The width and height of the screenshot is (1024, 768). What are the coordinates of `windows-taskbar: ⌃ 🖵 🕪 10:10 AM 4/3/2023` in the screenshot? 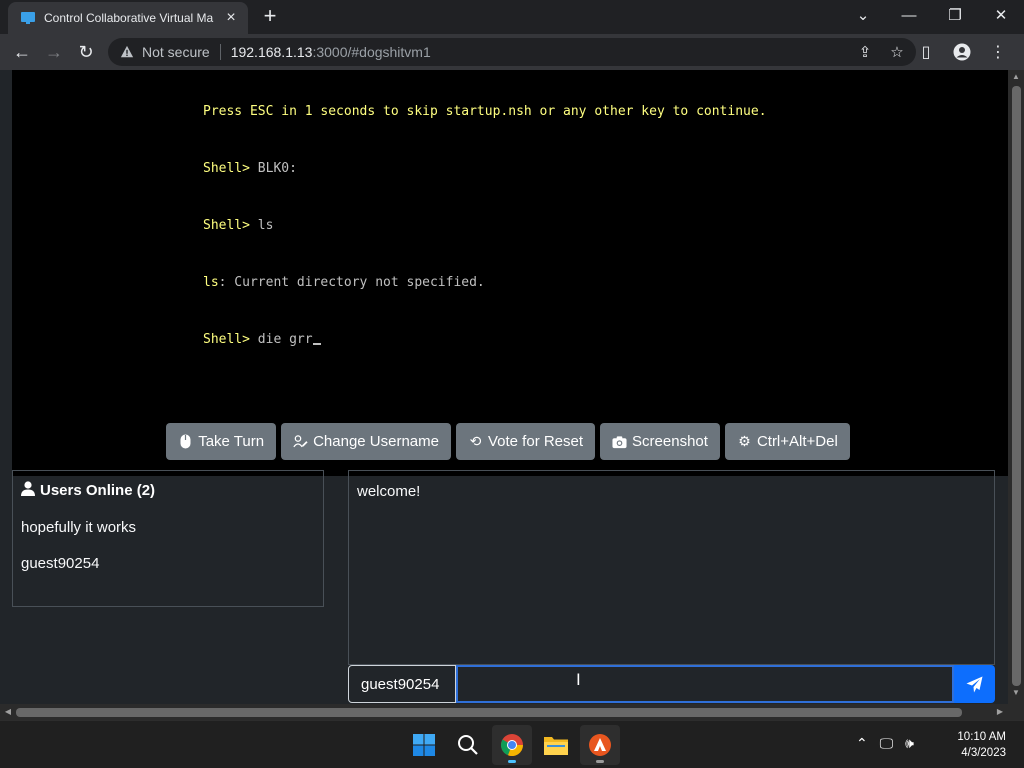 It's located at (512, 744).